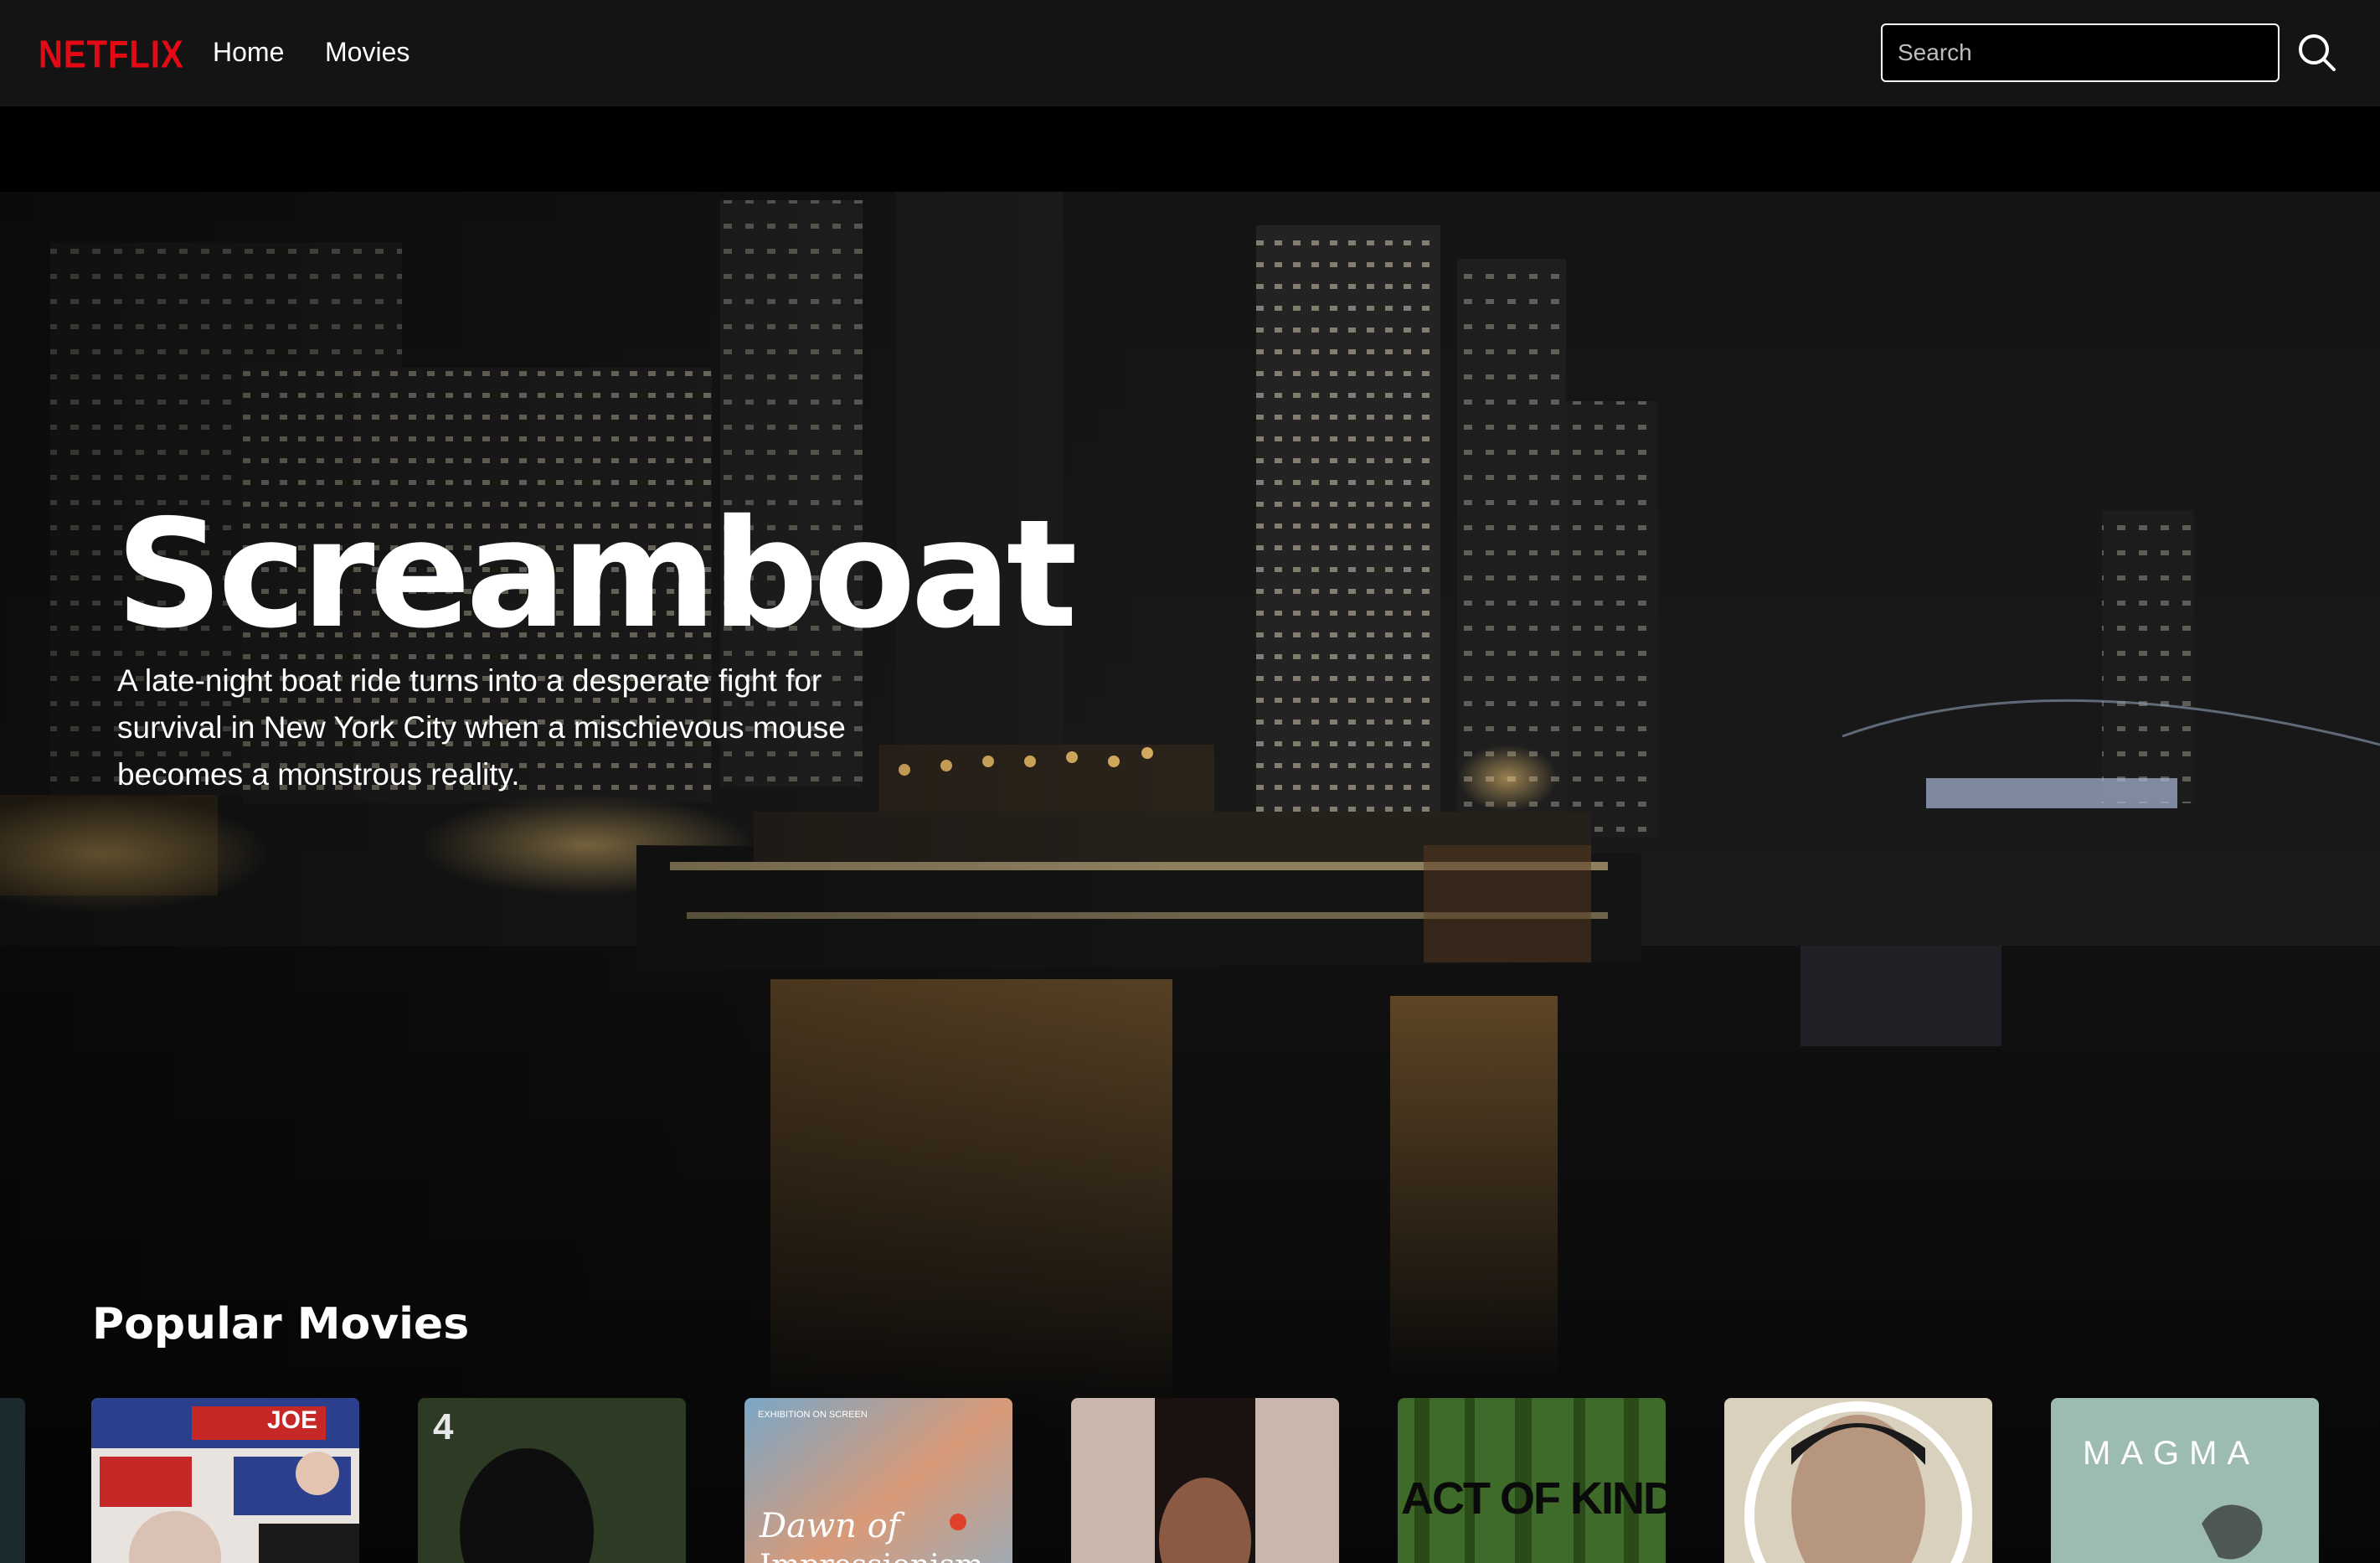 This screenshot has height=1563, width=2380. Describe the element at coordinates (2317, 53) in the screenshot. I see `search-icon` at that location.